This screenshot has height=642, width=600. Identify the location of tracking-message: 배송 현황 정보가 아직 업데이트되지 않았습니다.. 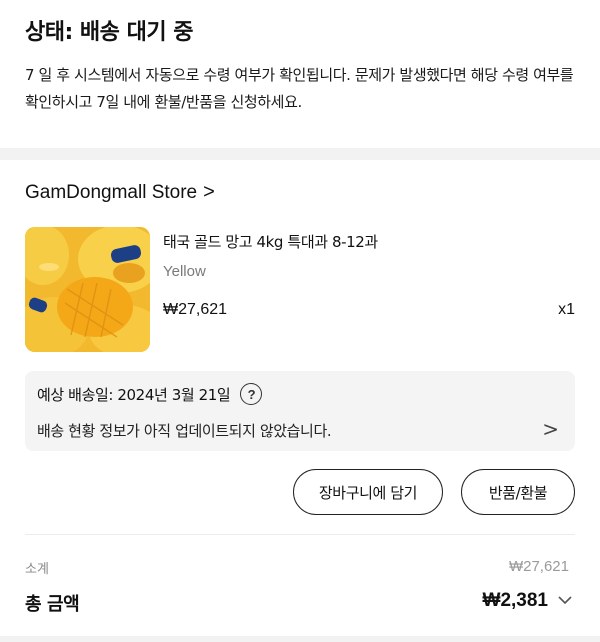
(184, 431).